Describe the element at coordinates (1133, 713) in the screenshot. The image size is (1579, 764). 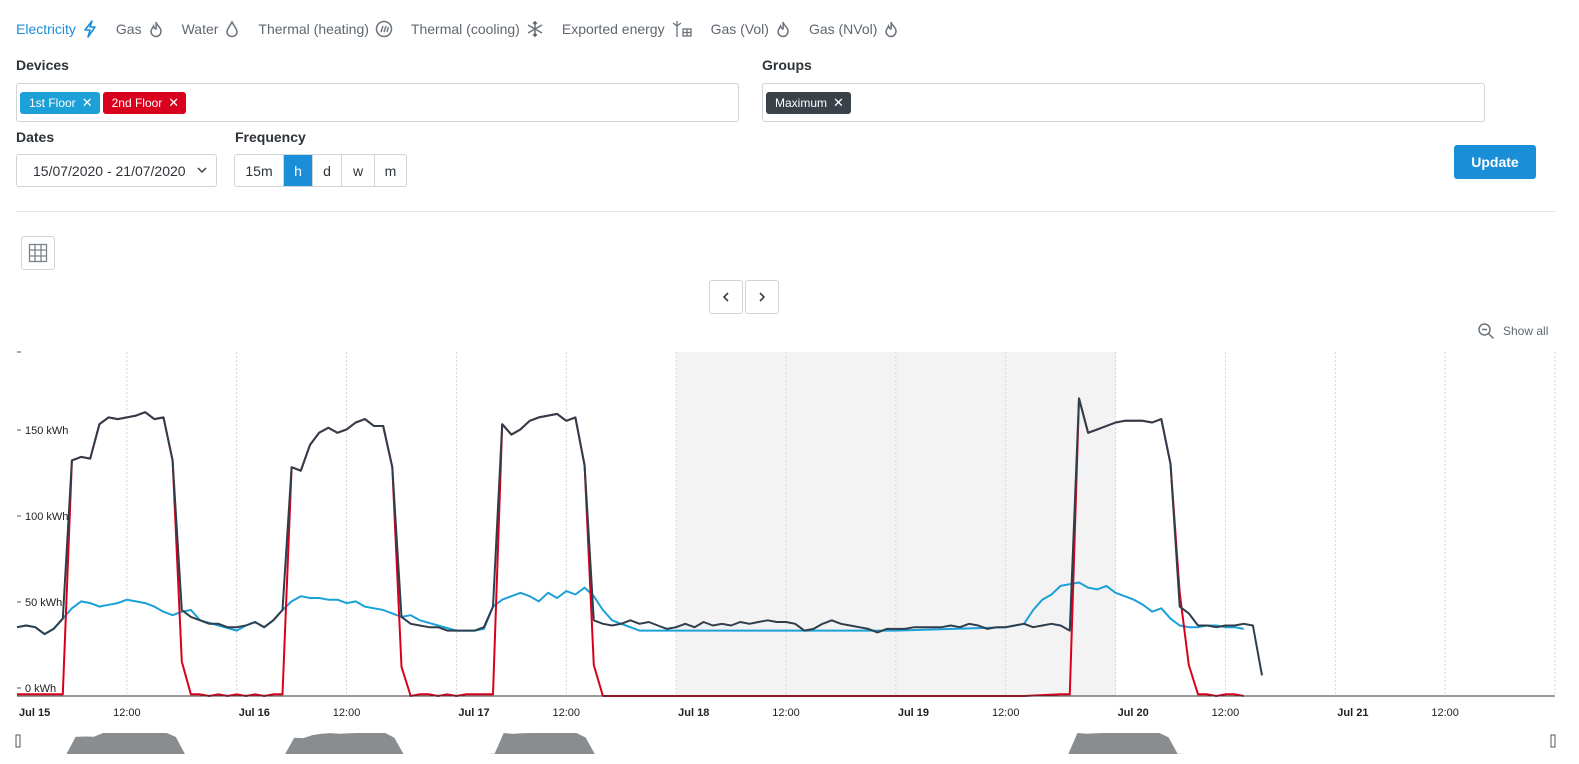
I see `x-axis-label: Jul 20` at that location.